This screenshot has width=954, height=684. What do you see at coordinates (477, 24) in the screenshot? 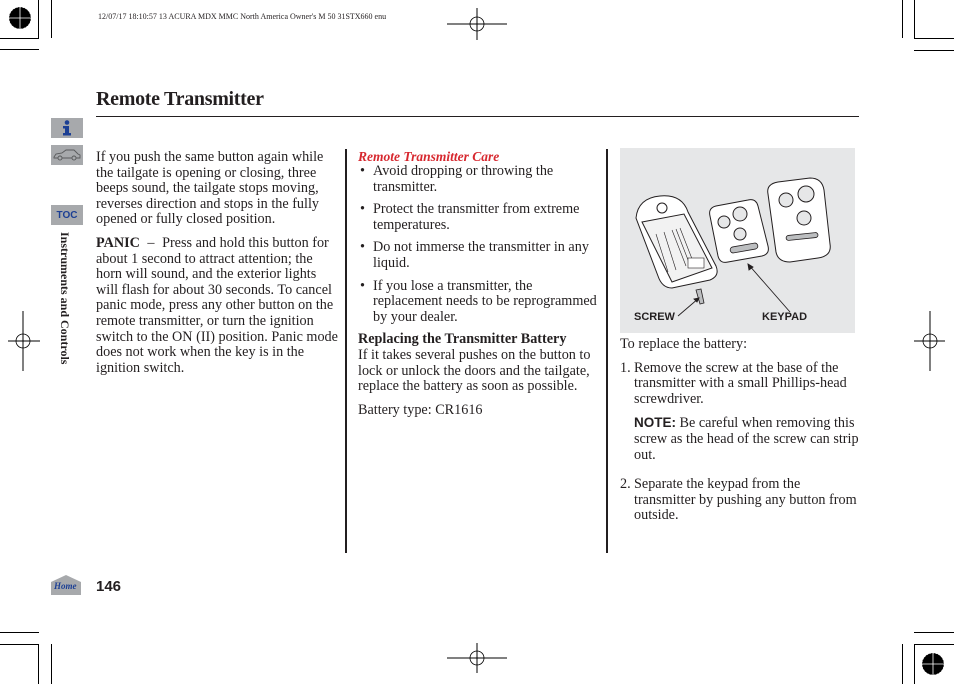
I see `crosshair-top-center` at bounding box center [477, 24].